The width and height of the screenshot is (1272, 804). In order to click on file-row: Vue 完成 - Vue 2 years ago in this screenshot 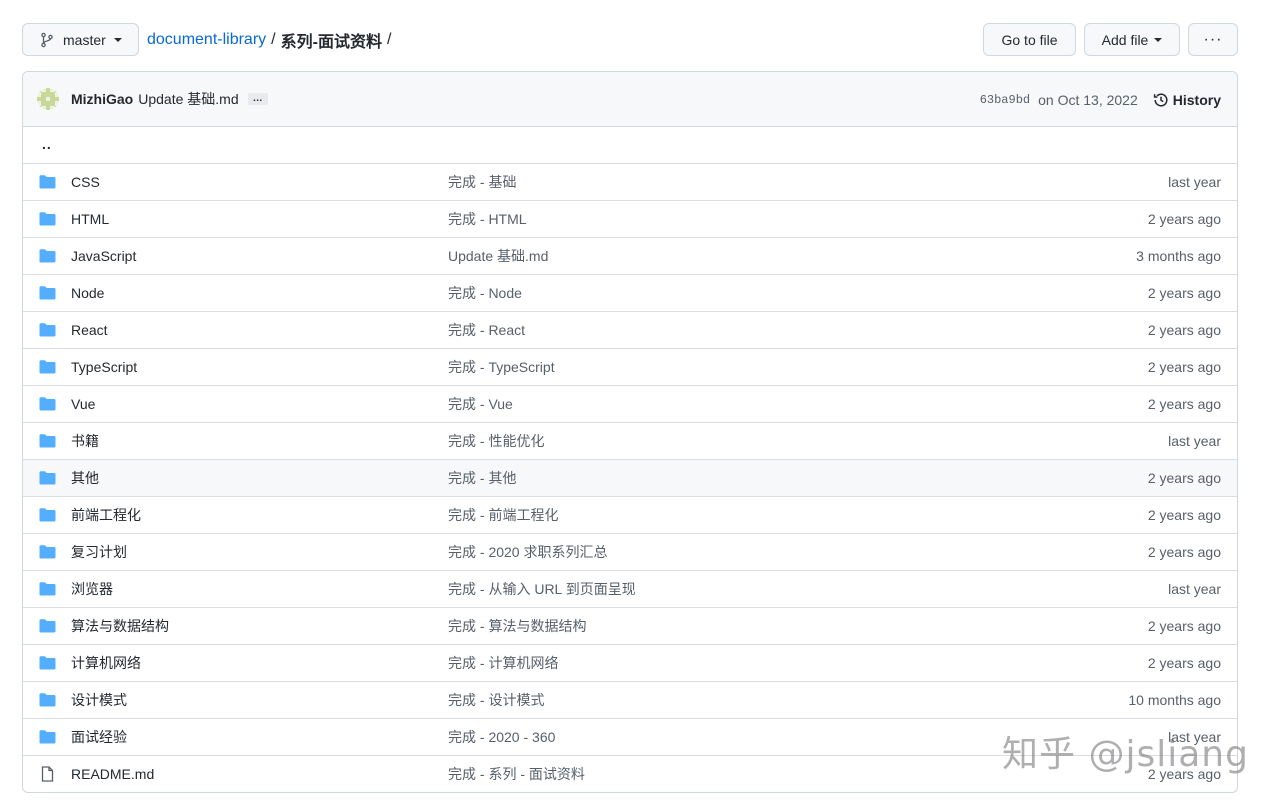, I will do `click(630, 403)`.